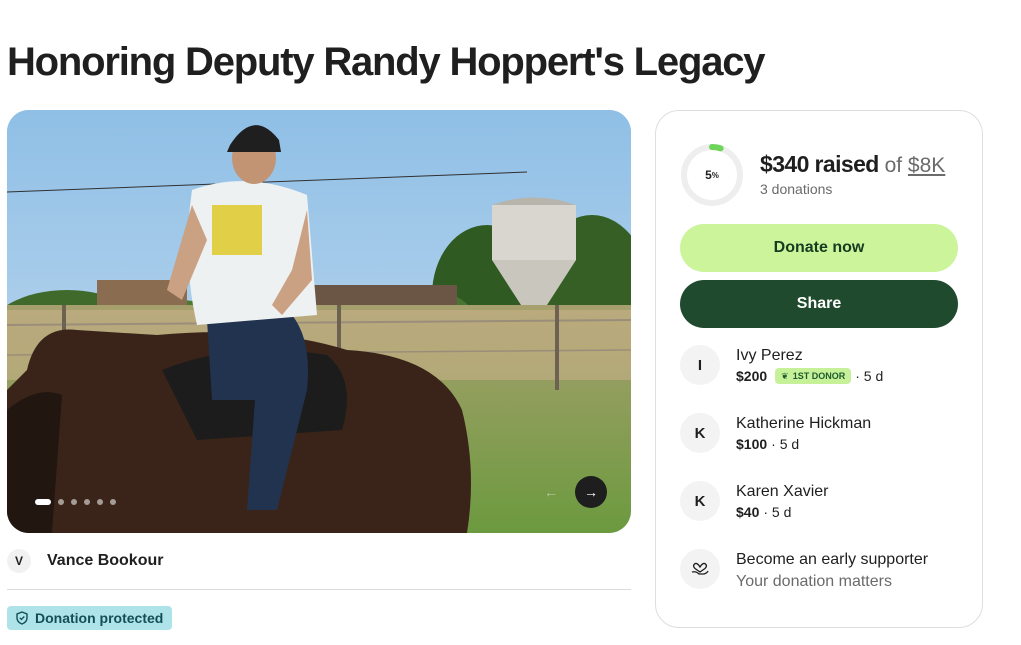  I want to click on first-donor-badge: ❦ 1ST DONOR, so click(813, 376).